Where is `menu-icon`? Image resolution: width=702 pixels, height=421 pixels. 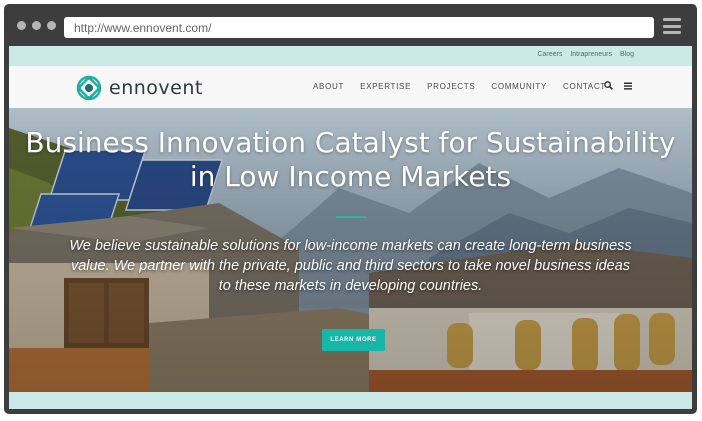
menu-icon is located at coordinates (628, 86).